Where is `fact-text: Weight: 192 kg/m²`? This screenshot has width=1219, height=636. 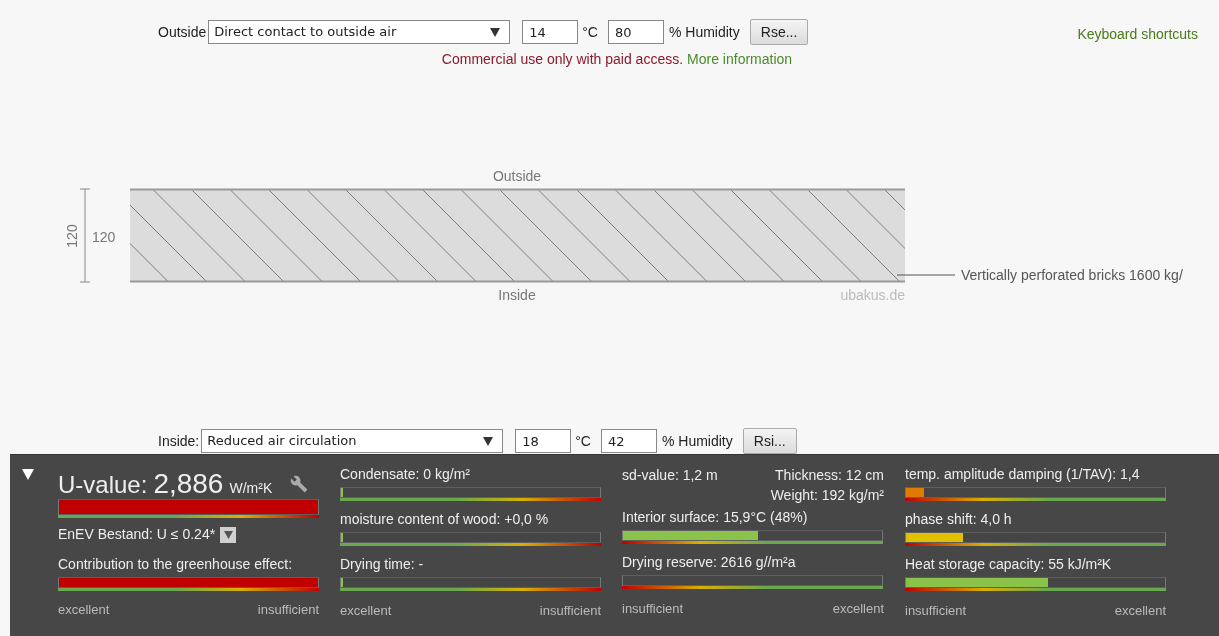
fact-text: Weight: 192 kg/m² is located at coordinates (827, 495).